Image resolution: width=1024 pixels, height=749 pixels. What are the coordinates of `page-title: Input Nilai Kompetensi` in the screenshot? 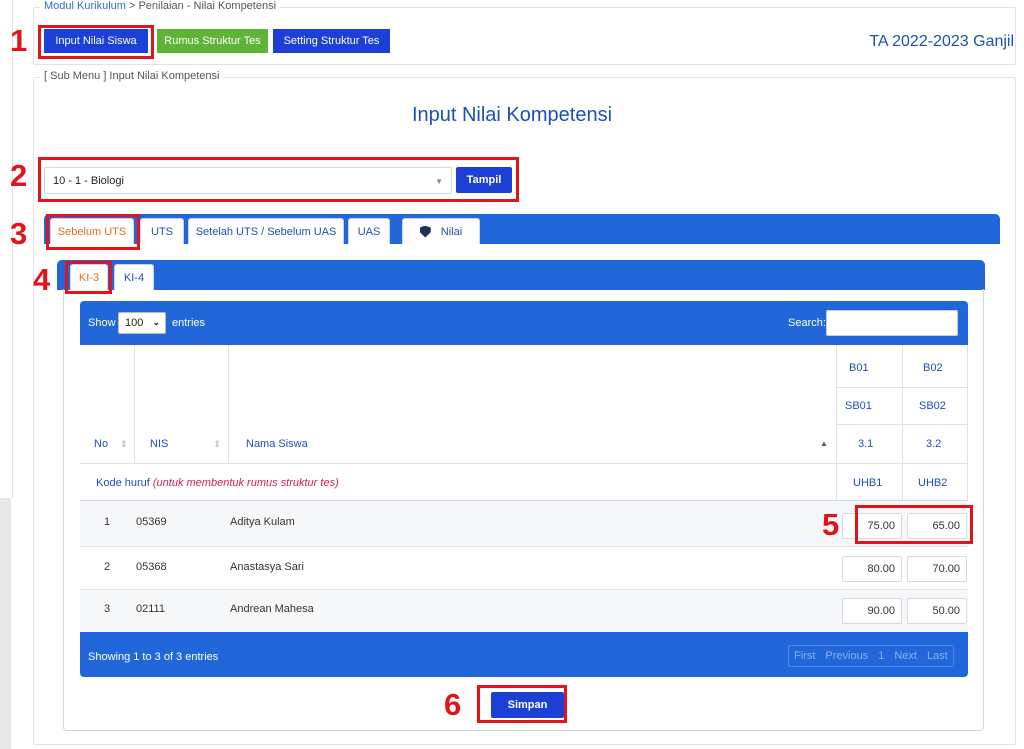 It's located at (512, 115).